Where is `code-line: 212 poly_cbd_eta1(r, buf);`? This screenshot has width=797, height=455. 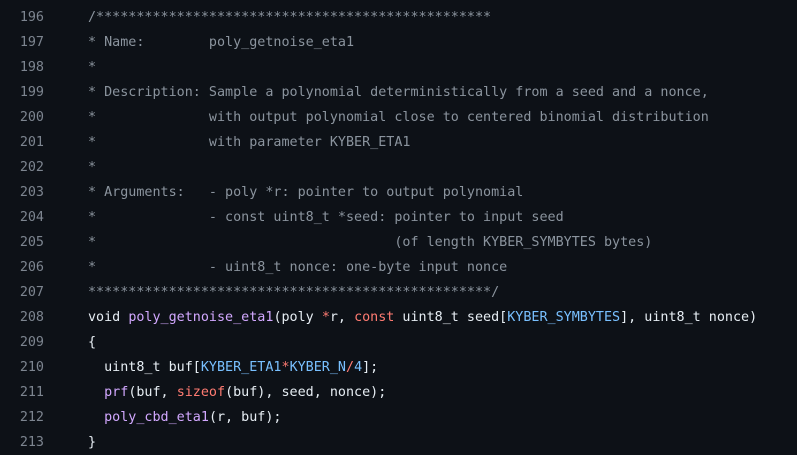
code-line: 212 poly_cbd_eta1(r, buf); is located at coordinates (398, 417).